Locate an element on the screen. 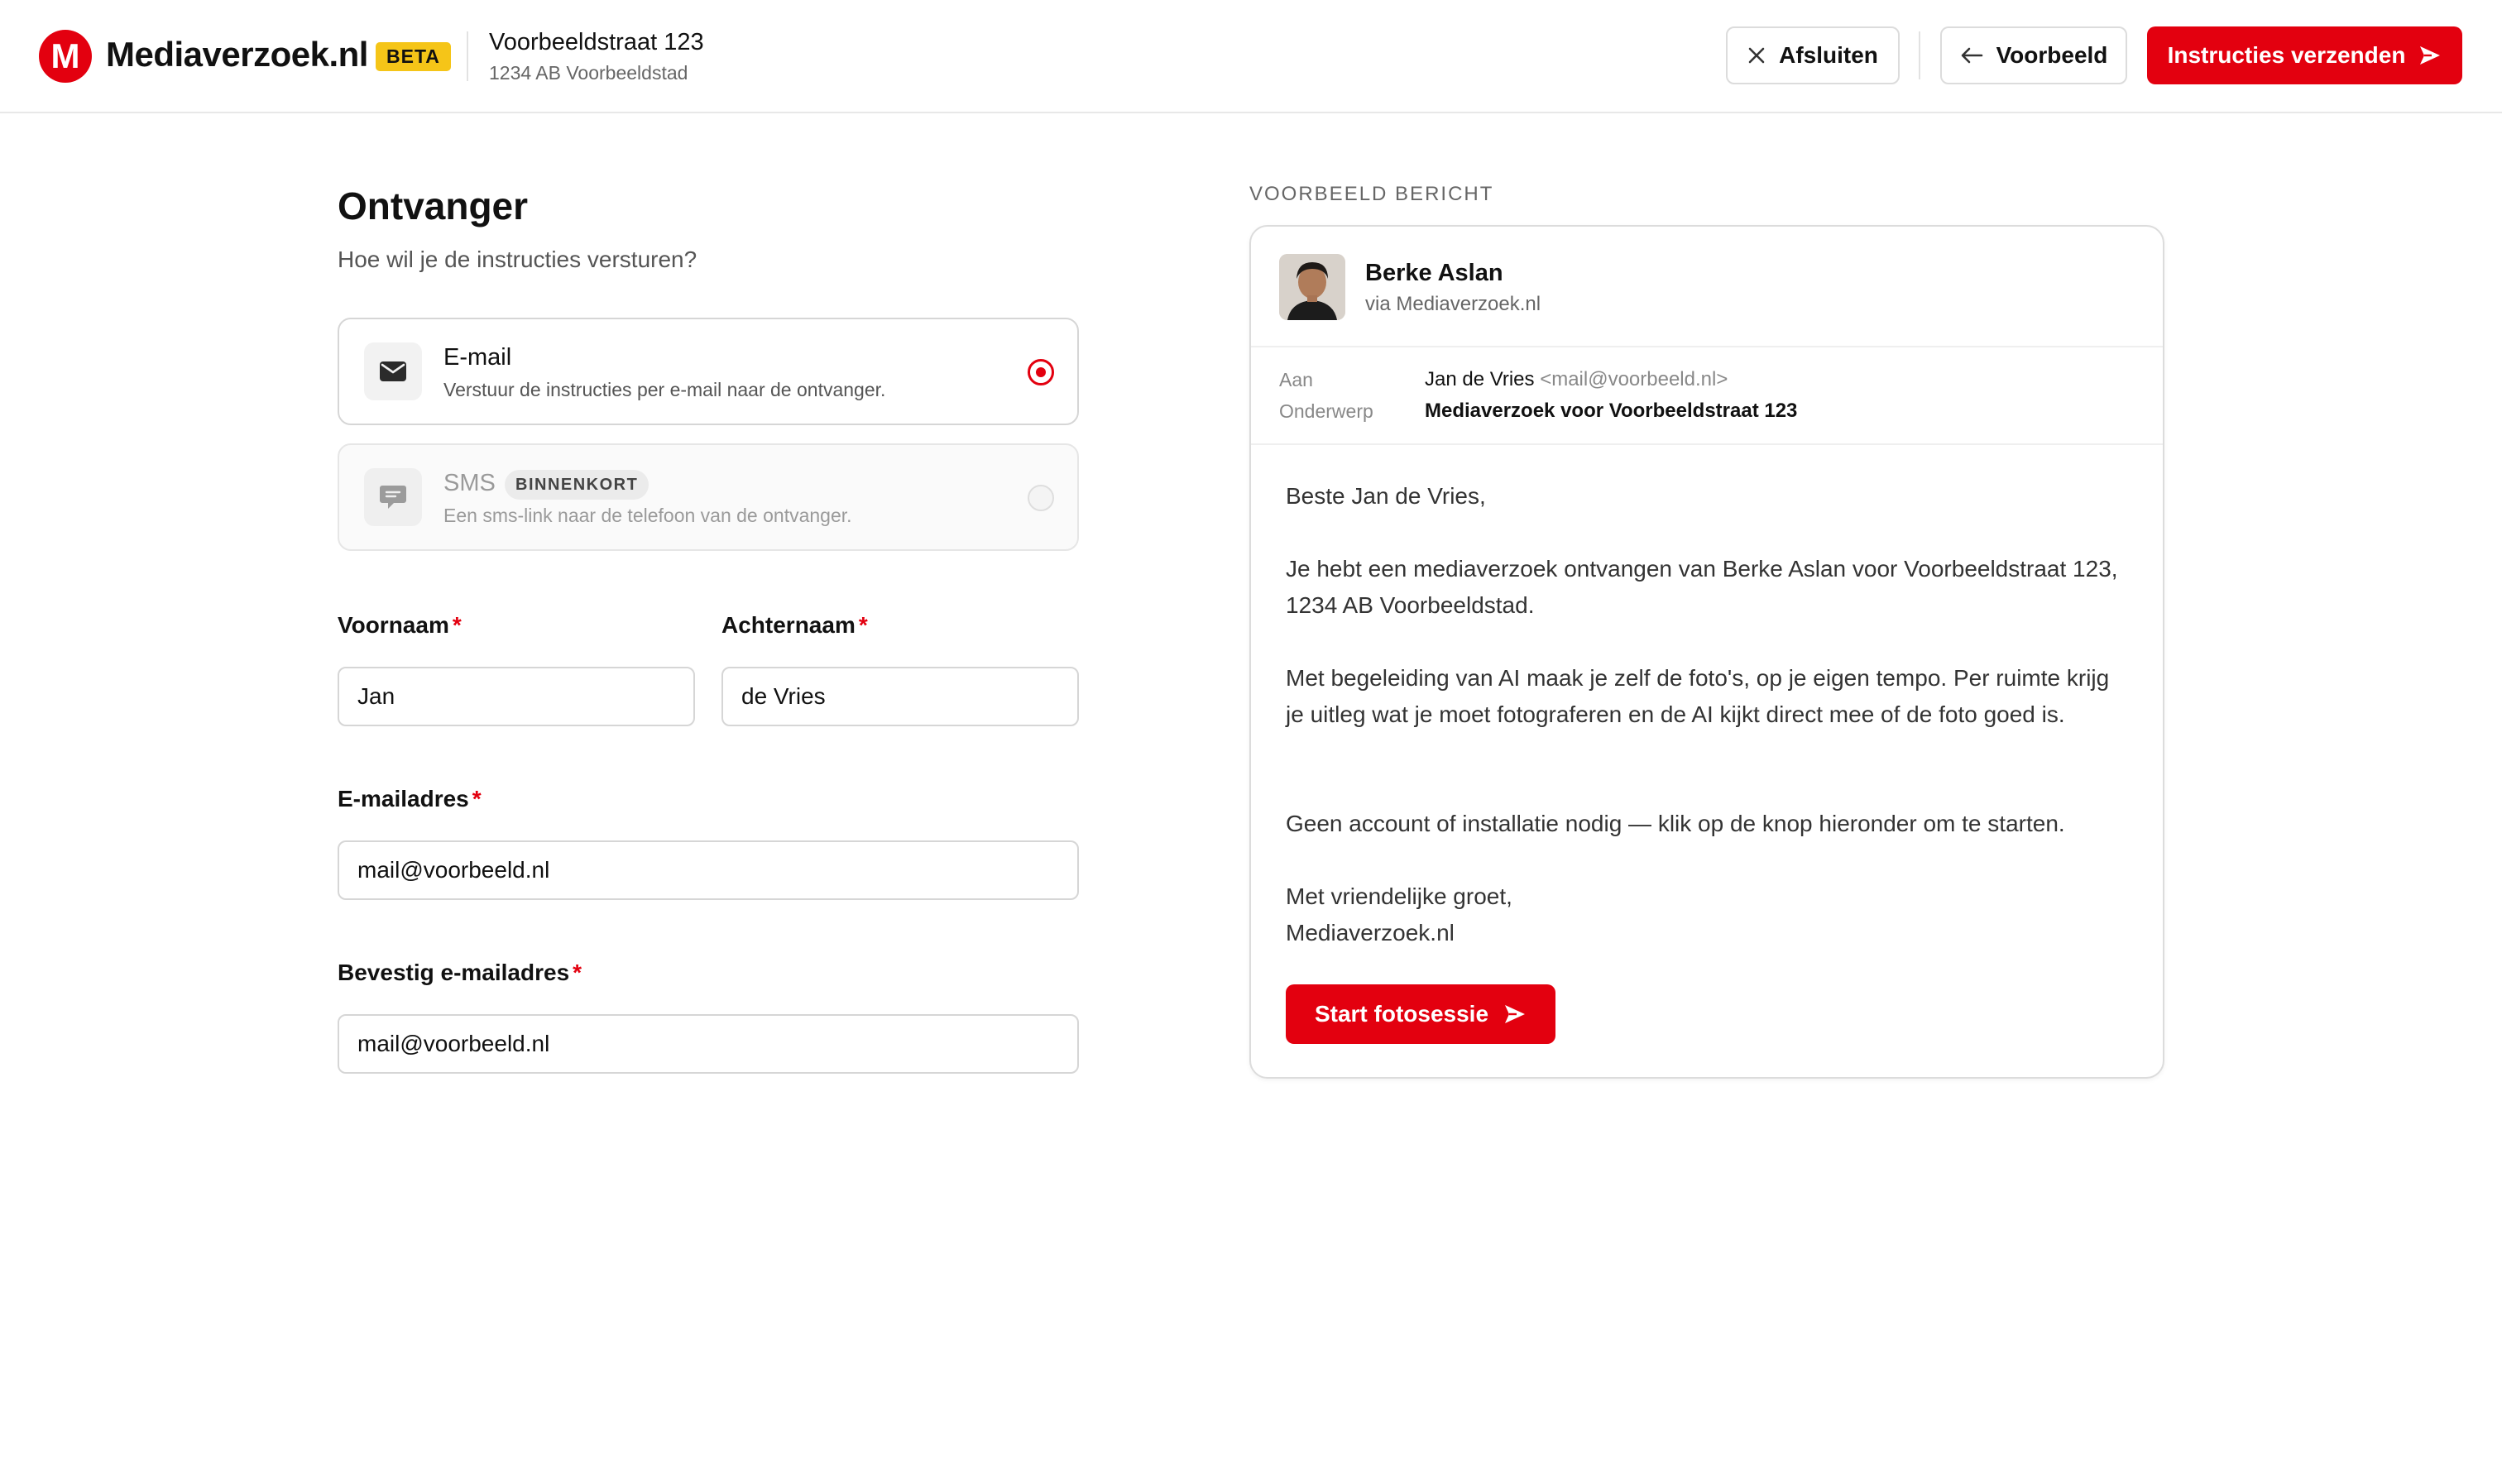 This screenshot has height=1484, width=2502. to-key: Aan is located at coordinates (1296, 379).